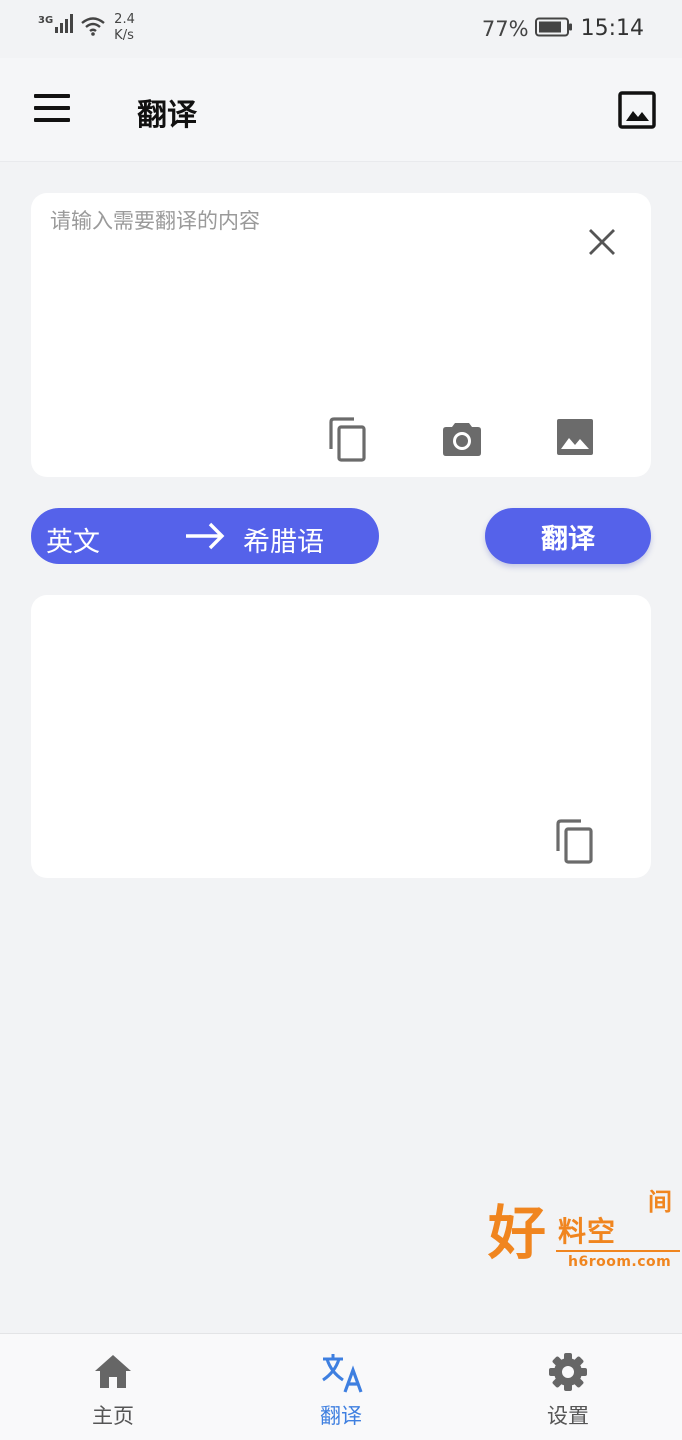 The width and height of the screenshot is (682, 1440). I want to click on arrow-right-icon, so click(205, 536).